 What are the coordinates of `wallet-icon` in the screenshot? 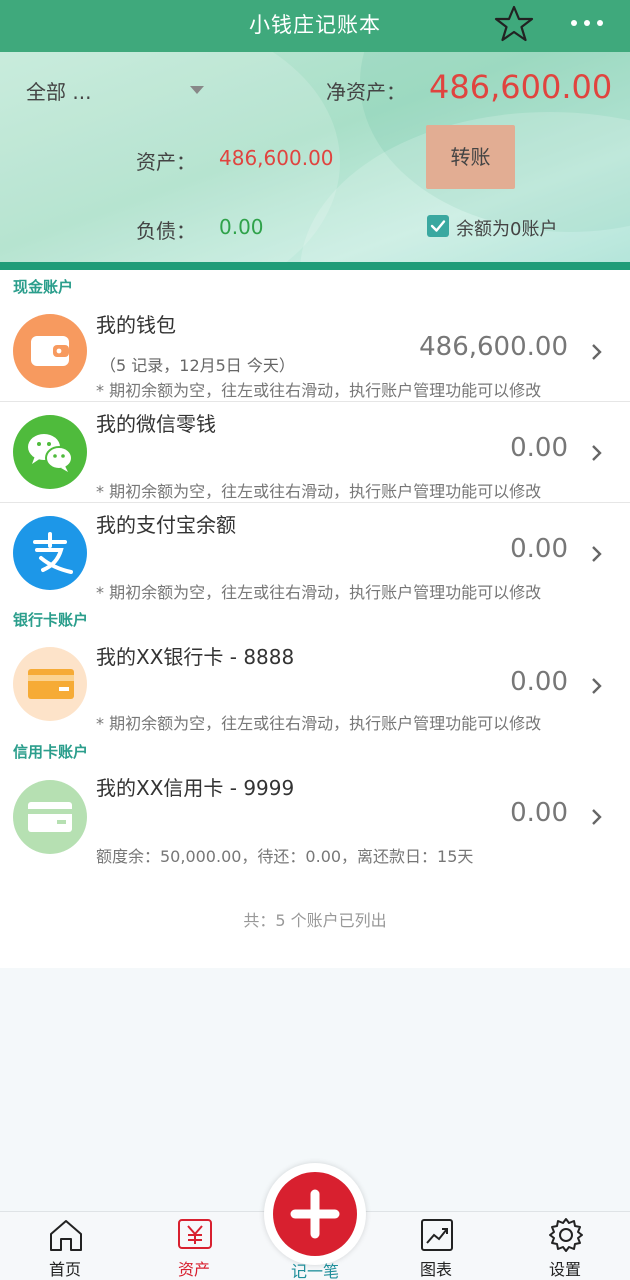 It's located at (50, 351).